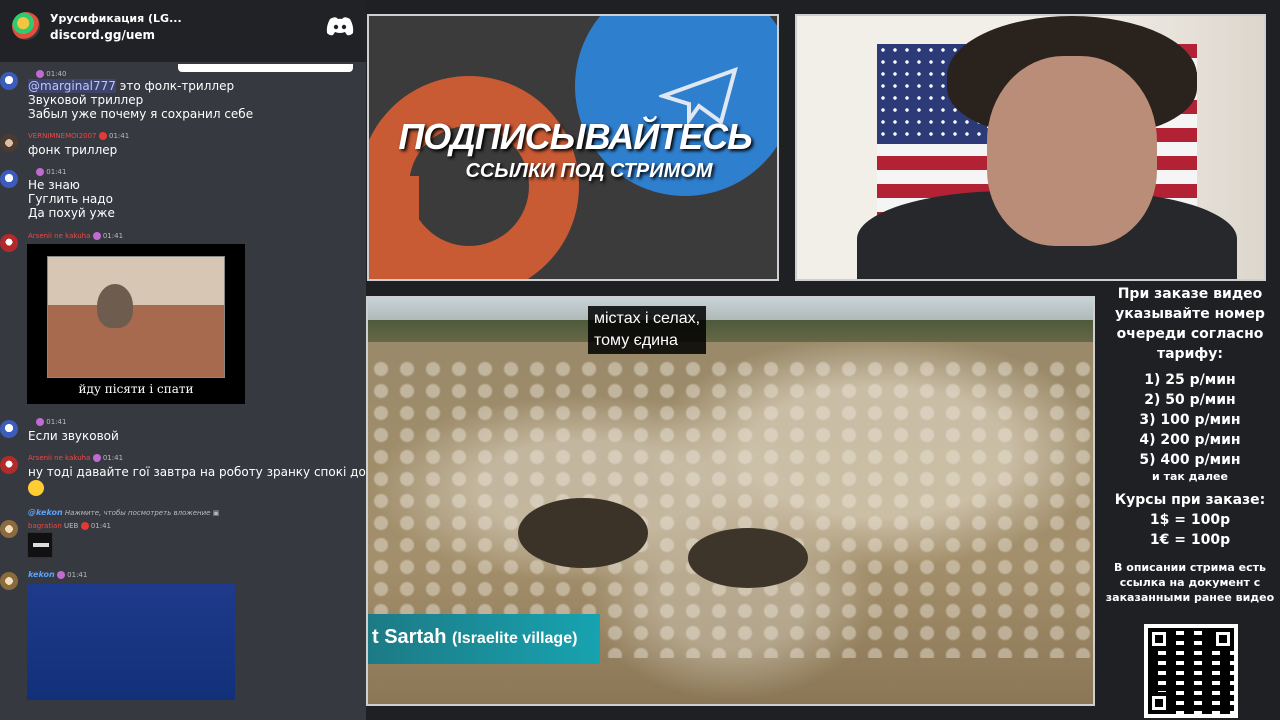 Image resolution: width=1280 pixels, height=720 pixels. What do you see at coordinates (1190, 540) in the screenshot?
I see `exchange-rate: 1€ = 100р` at bounding box center [1190, 540].